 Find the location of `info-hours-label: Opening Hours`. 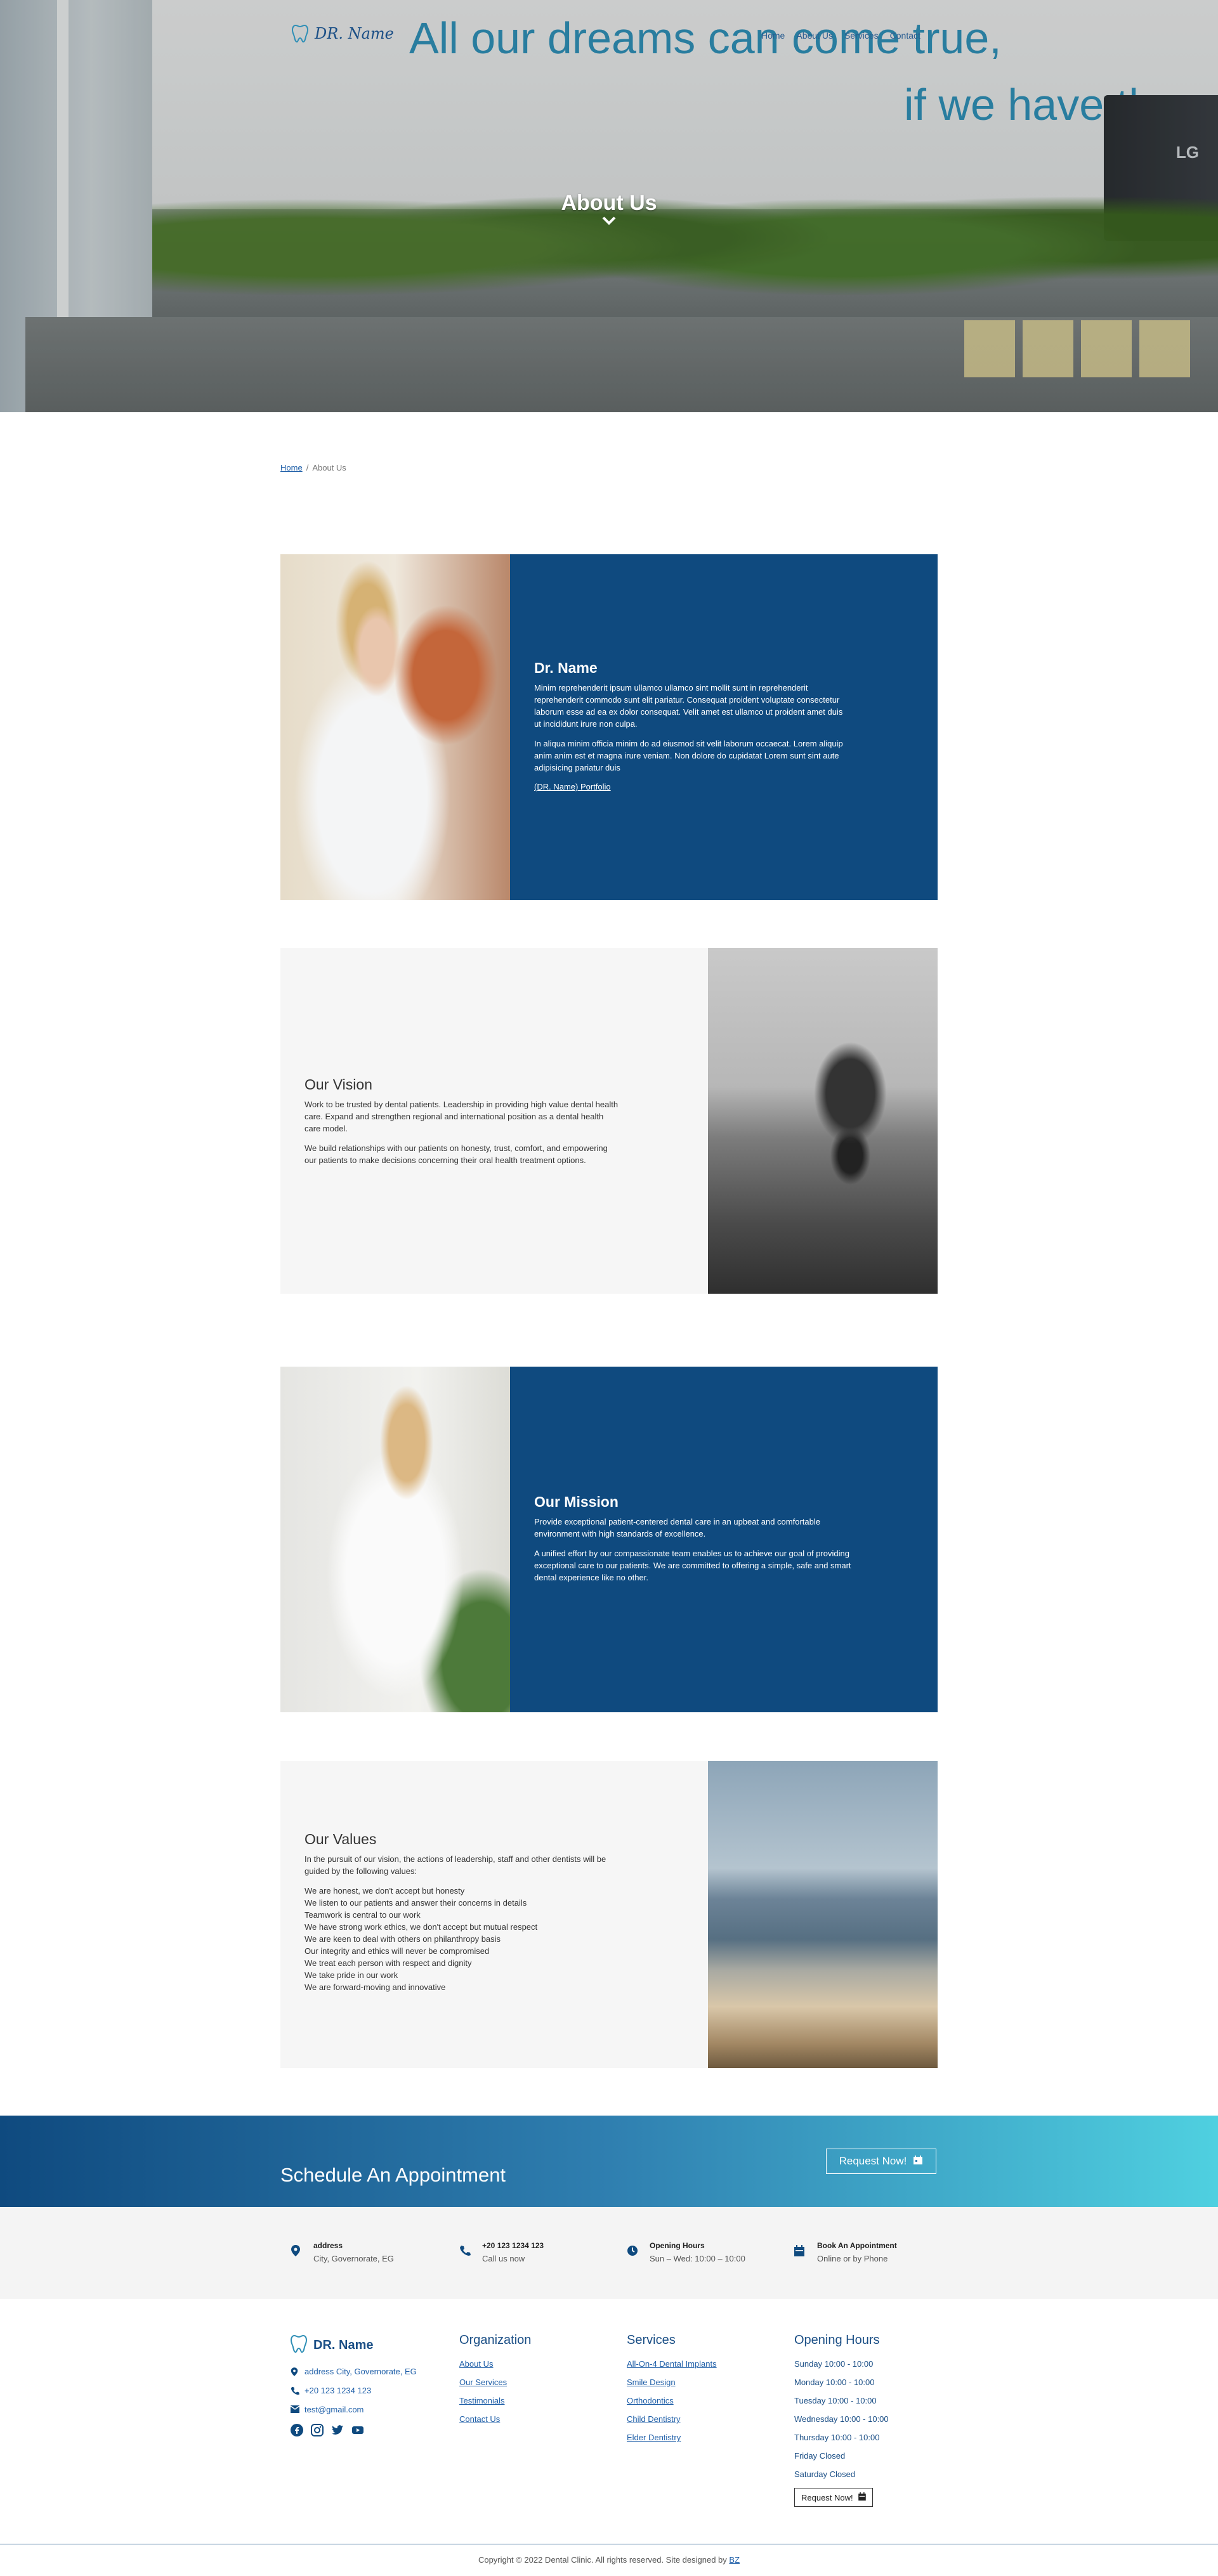

info-hours-label: Opening Hours is located at coordinates (677, 2245).